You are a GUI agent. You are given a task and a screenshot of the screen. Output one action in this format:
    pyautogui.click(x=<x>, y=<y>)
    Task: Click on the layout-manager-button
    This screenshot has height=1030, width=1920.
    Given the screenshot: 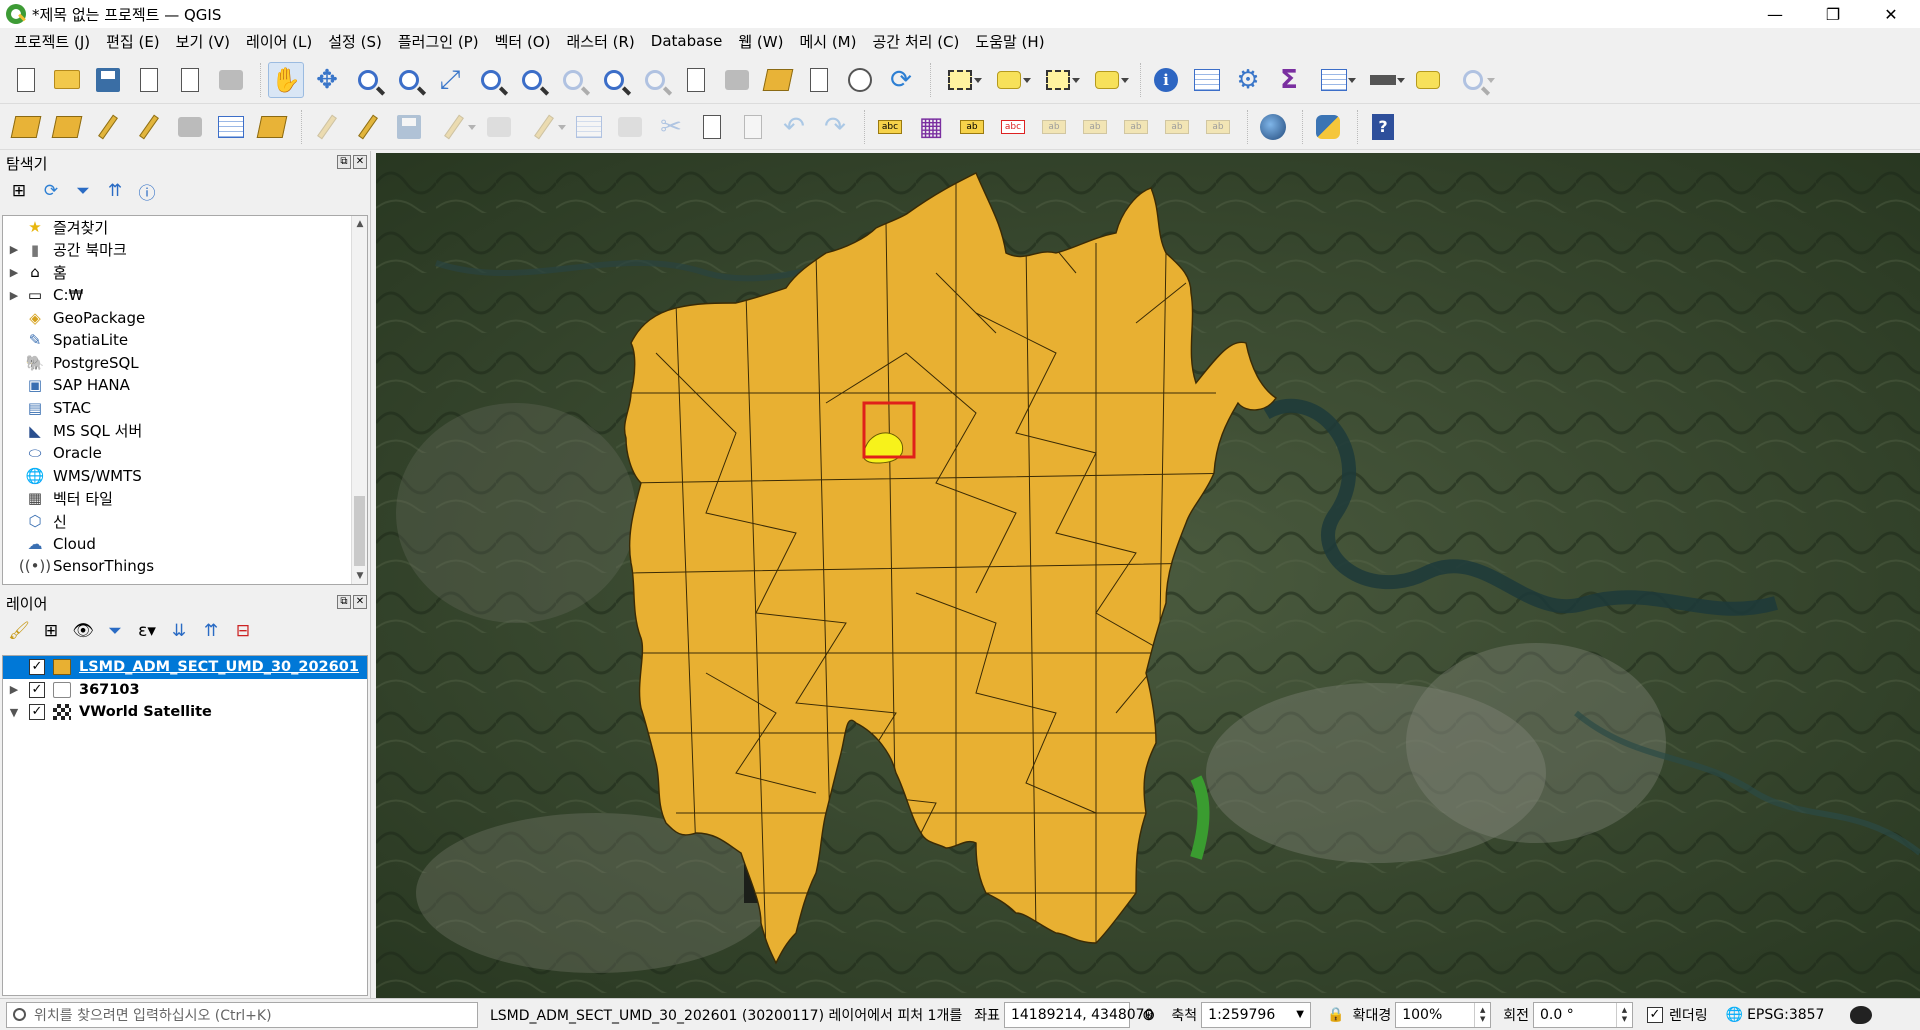 What is the action you would take?
    pyautogui.click(x=190, y=80)
    